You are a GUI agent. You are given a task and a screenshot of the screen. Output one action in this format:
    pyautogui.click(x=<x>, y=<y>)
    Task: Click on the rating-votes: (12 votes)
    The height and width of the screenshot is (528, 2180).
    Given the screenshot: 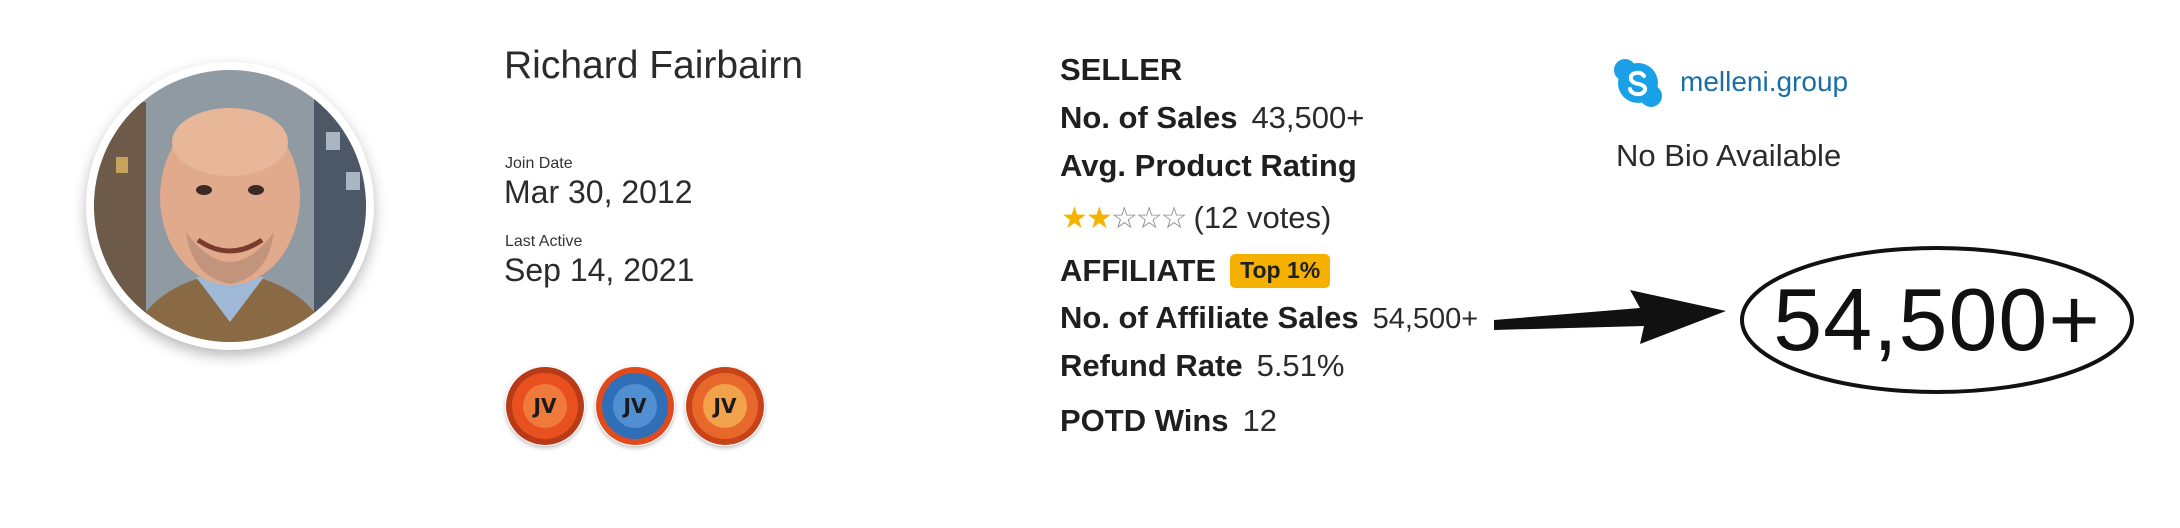 What is the action you would take?
    pyautogui.click(x=1262, y=217)
    